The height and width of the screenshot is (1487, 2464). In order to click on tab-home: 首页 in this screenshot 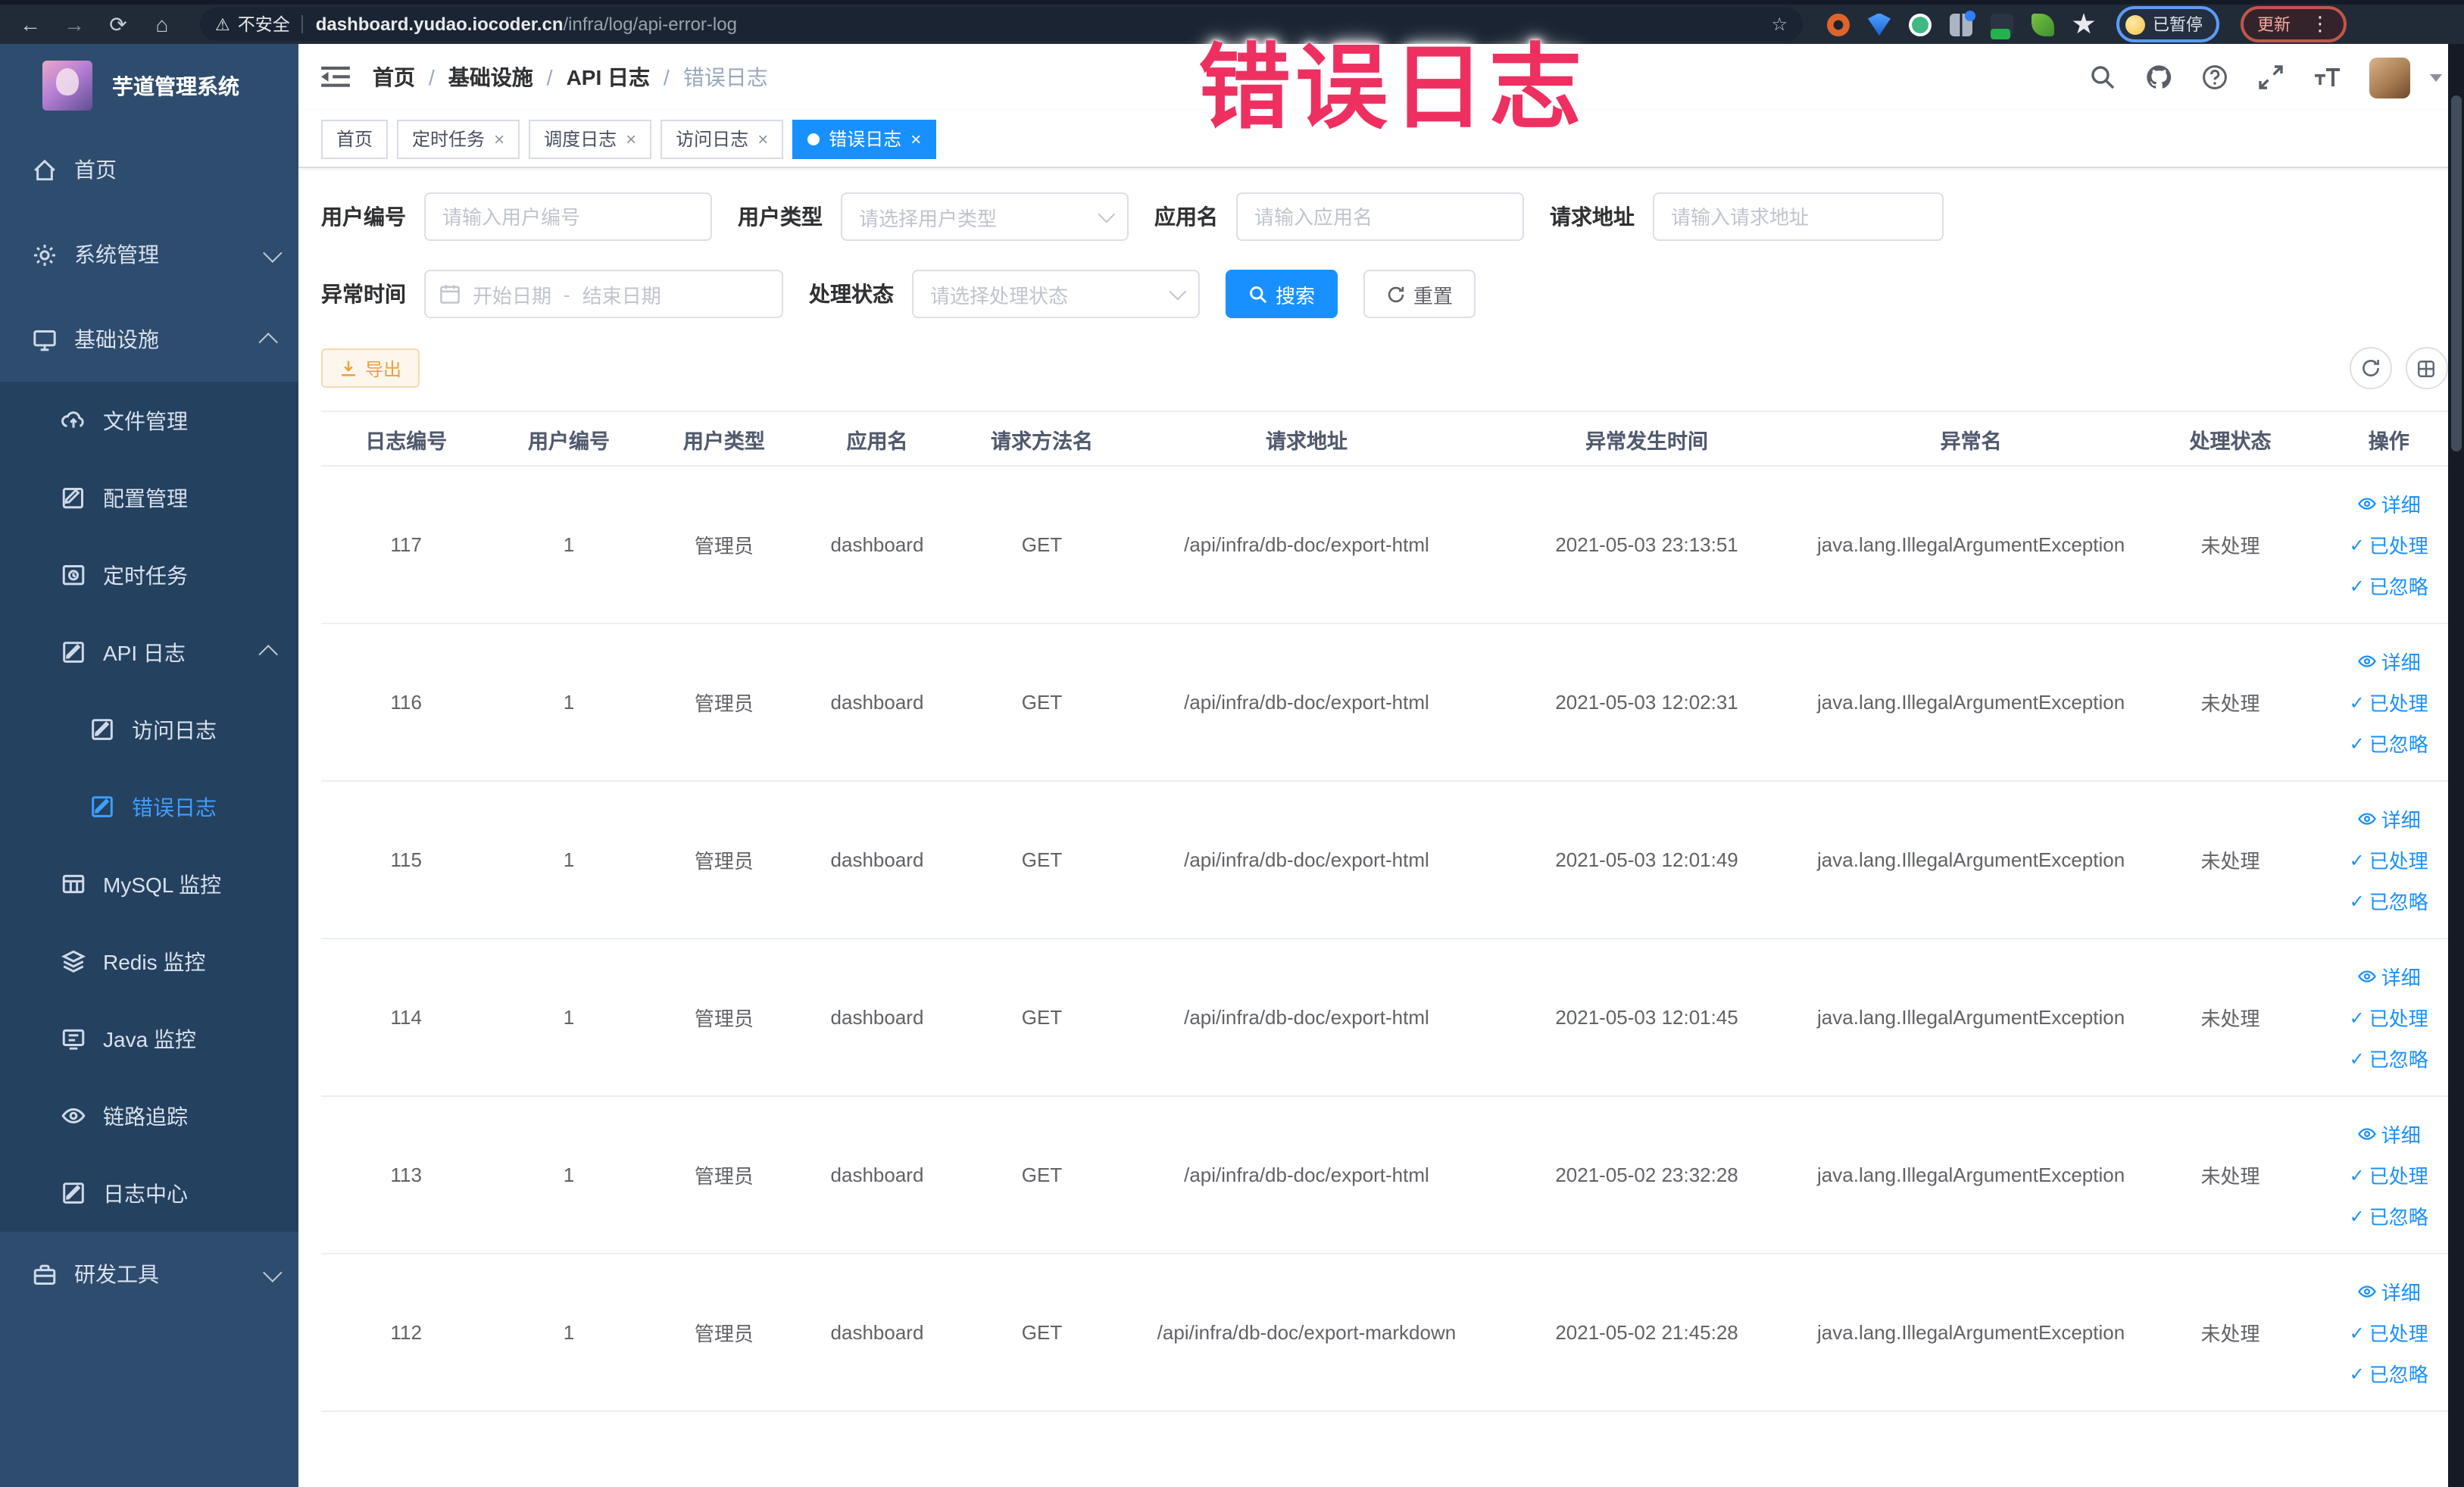, I will do `click(355, 138)`.